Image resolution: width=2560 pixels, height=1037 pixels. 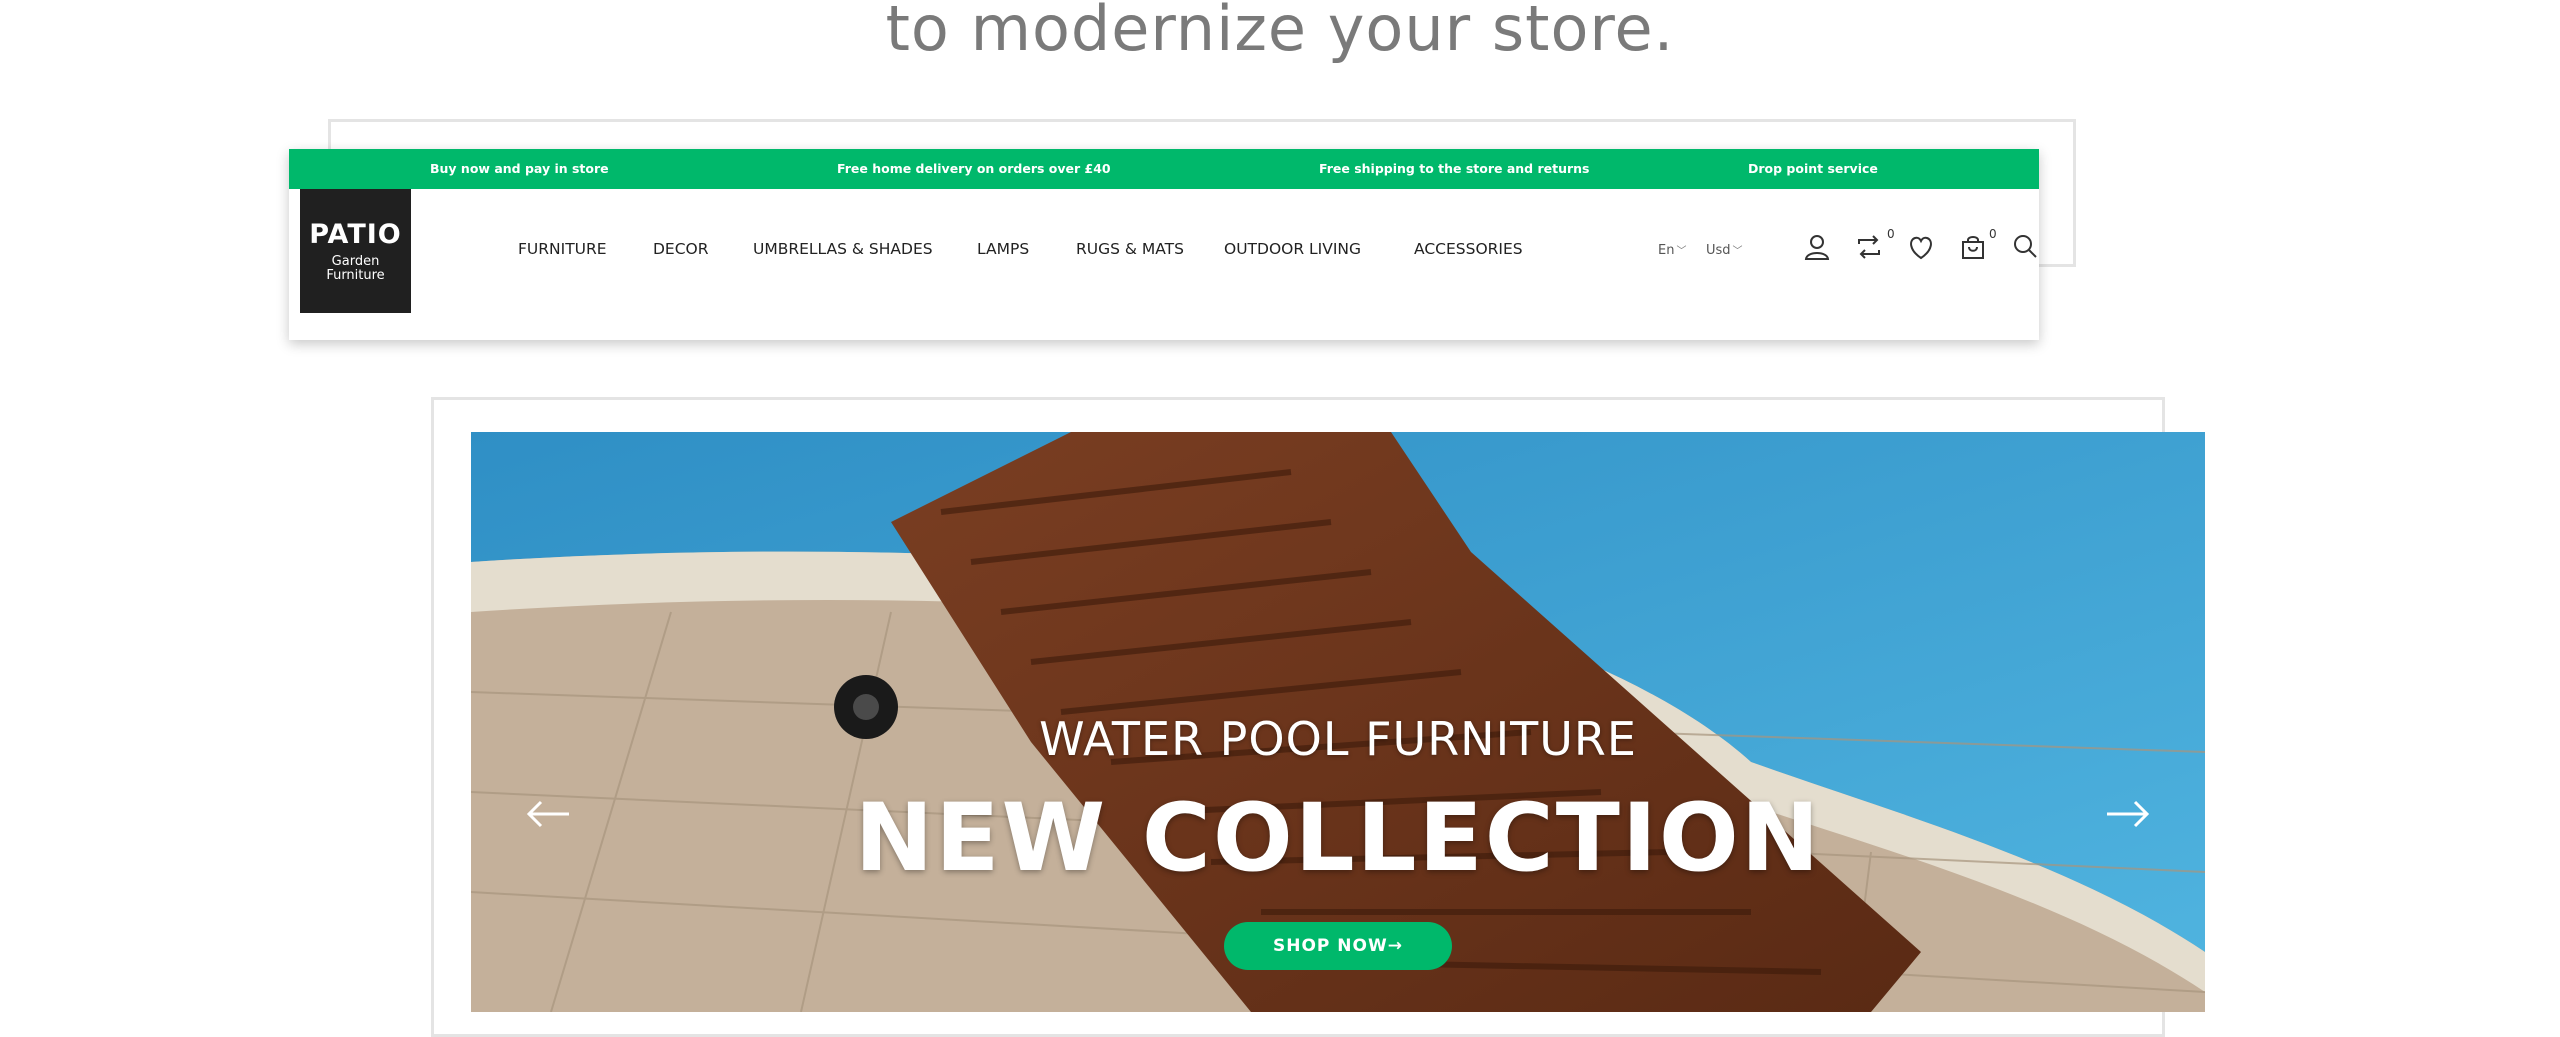 What do you see at coordinates (355, 275) in the screenshot?
I see `logo-tagline-2: Furniture` at bounding box center [355, 275].